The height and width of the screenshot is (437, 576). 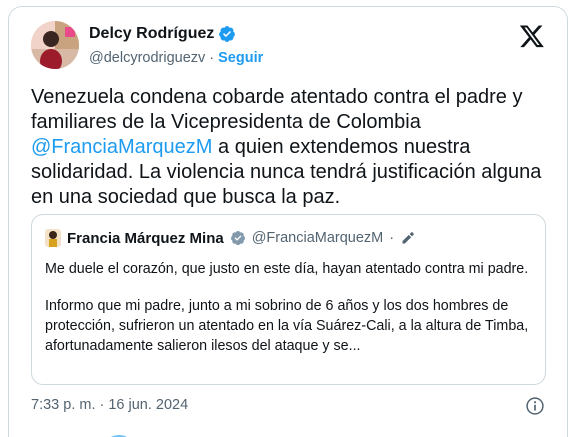 What do you see at coordinates (408, 237) in the screenshot?
I see `pencil-icon` at bounding box center [408, 237].